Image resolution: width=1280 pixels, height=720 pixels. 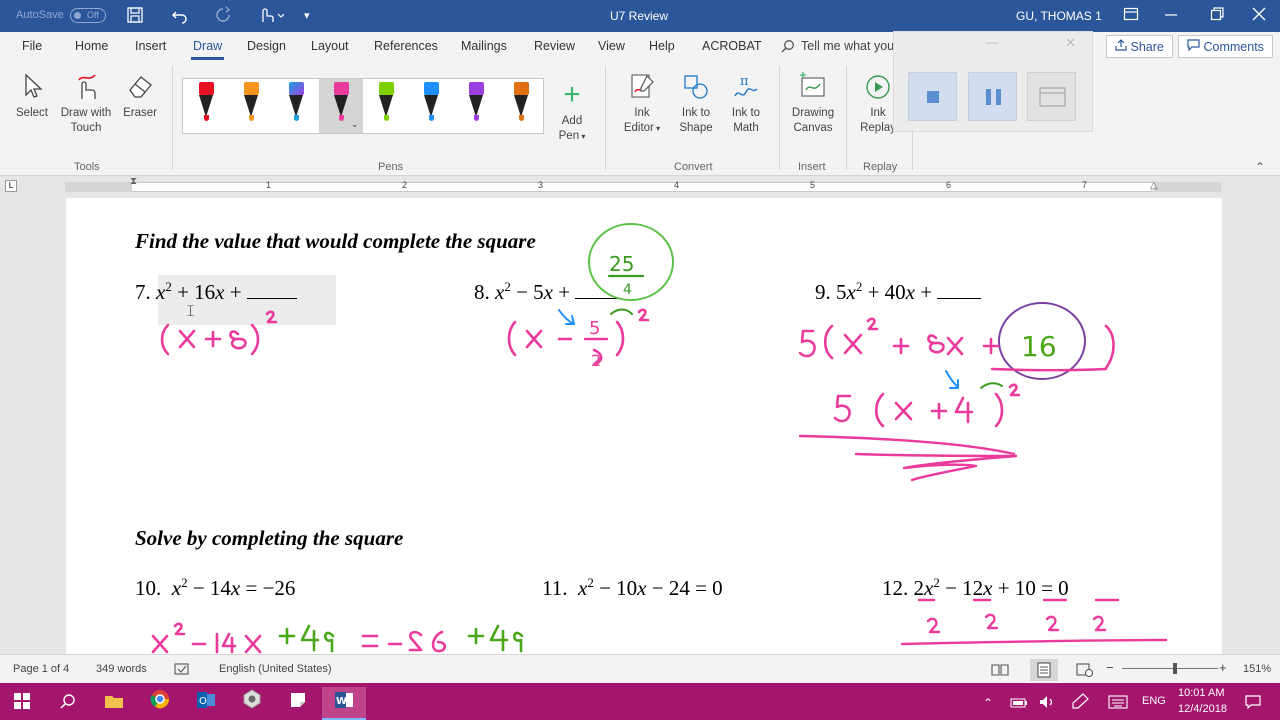 I want to click on horizontal-ruler: L ⧗ △ 1 2 3 4 5 6 7, so click(x=640, y=187).